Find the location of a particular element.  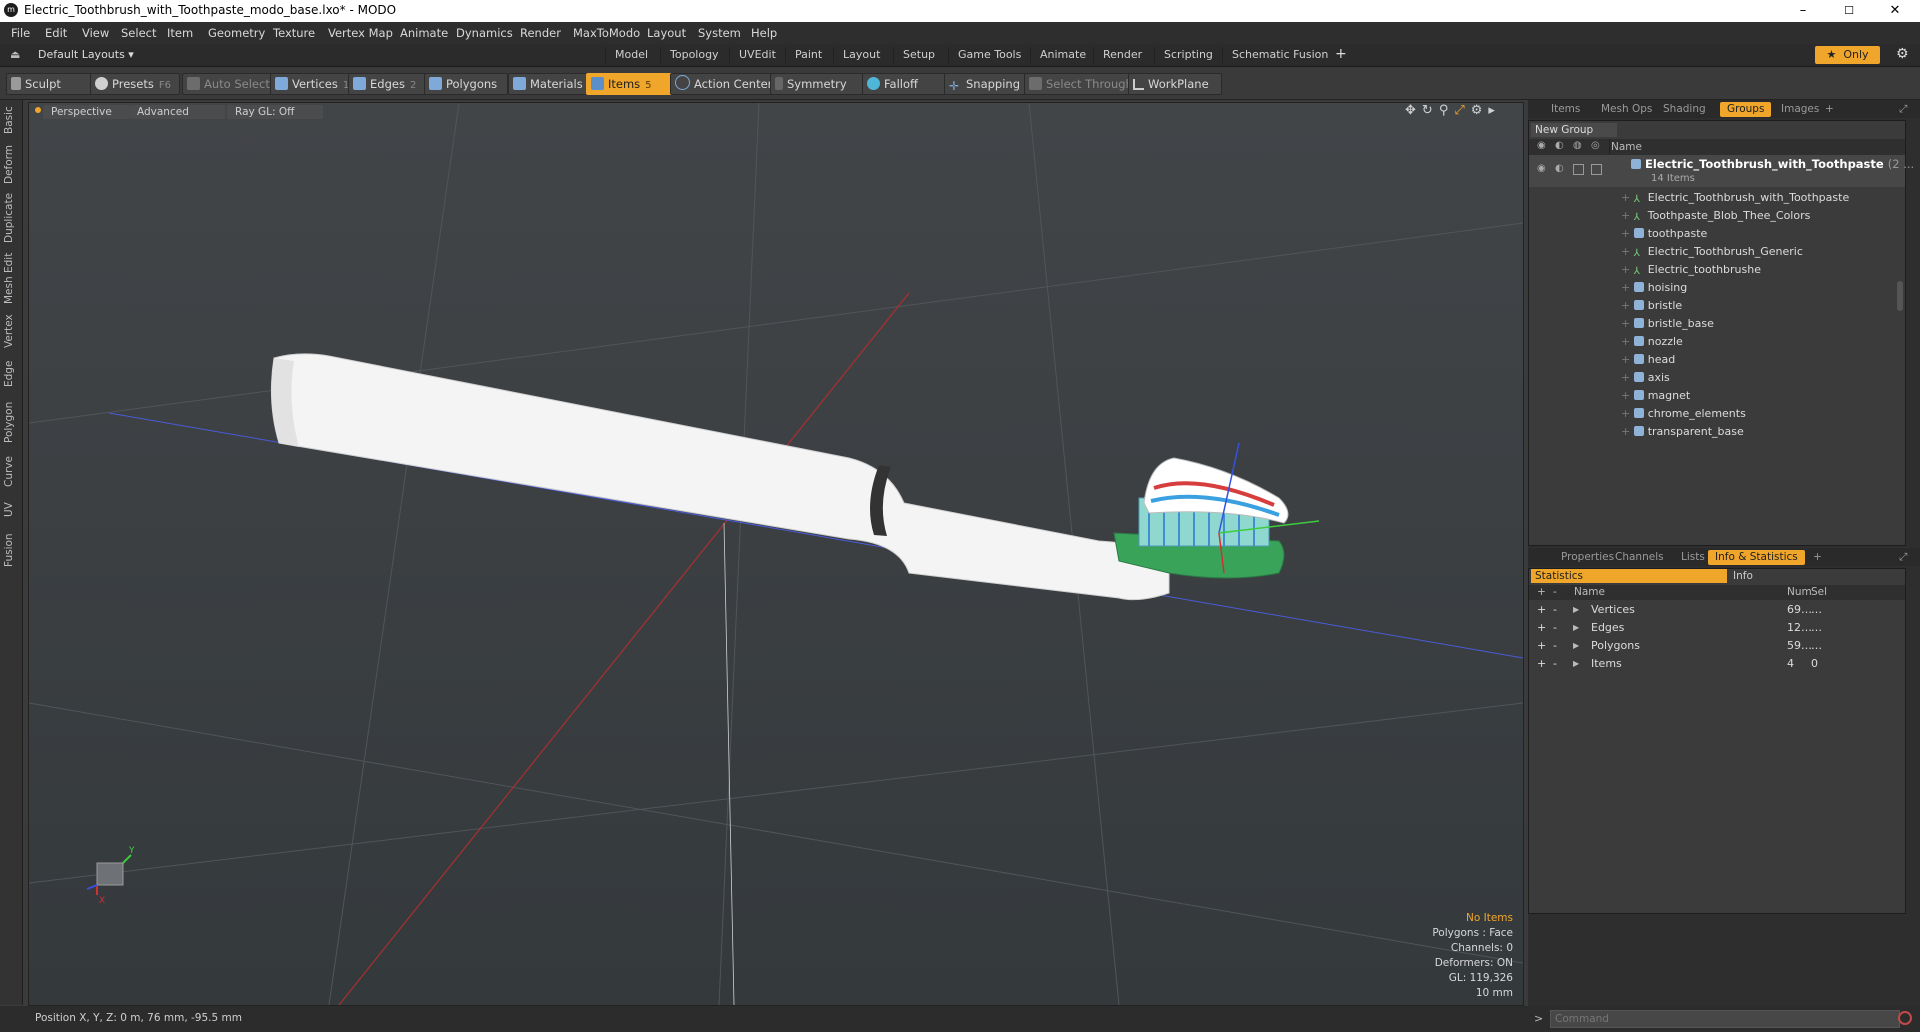

zoom-view-icon: ⚲ is located at coordinates (1447, 110).